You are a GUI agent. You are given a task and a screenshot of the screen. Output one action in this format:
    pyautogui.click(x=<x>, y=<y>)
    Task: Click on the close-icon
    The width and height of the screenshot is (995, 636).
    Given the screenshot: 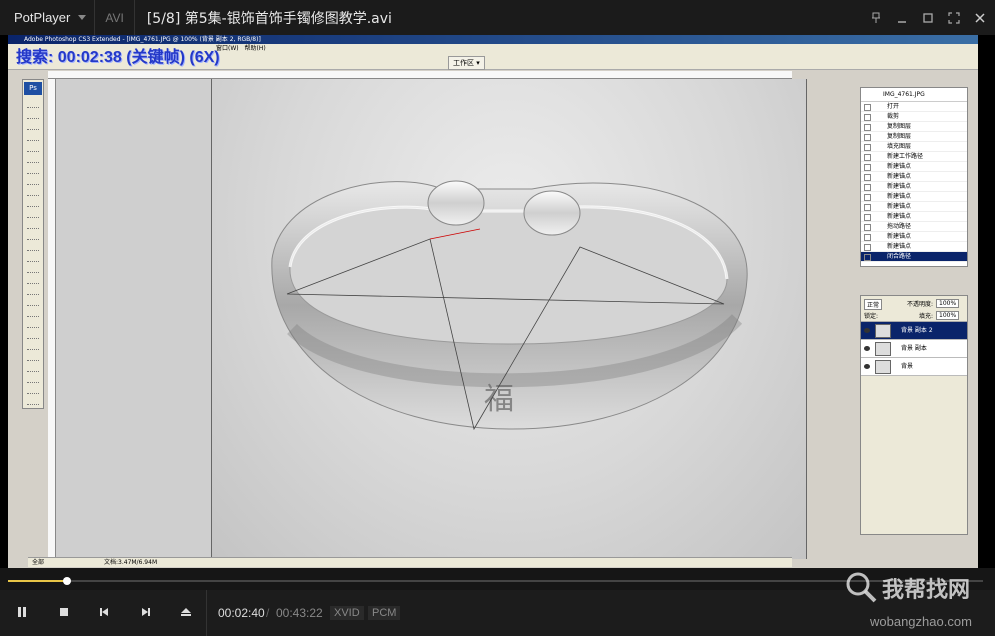 What is the action you would take?
    pyautogui.click(x=980, y=18)
    